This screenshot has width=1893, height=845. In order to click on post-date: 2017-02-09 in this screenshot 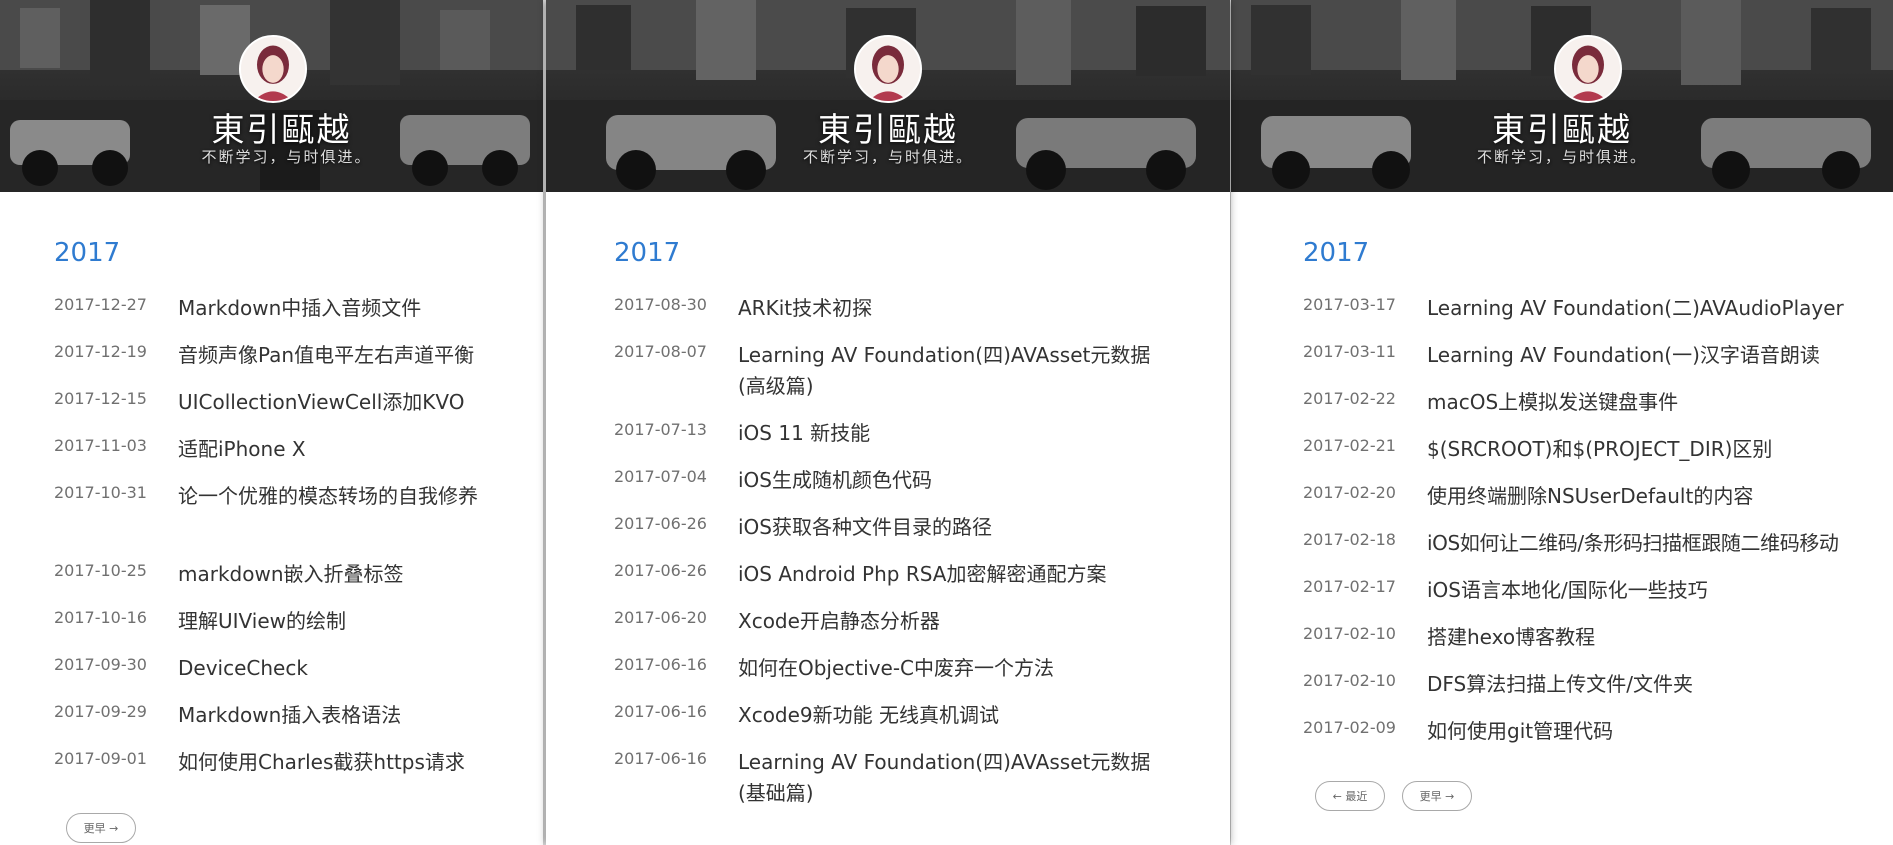, I will do `click(1349, 727)`.